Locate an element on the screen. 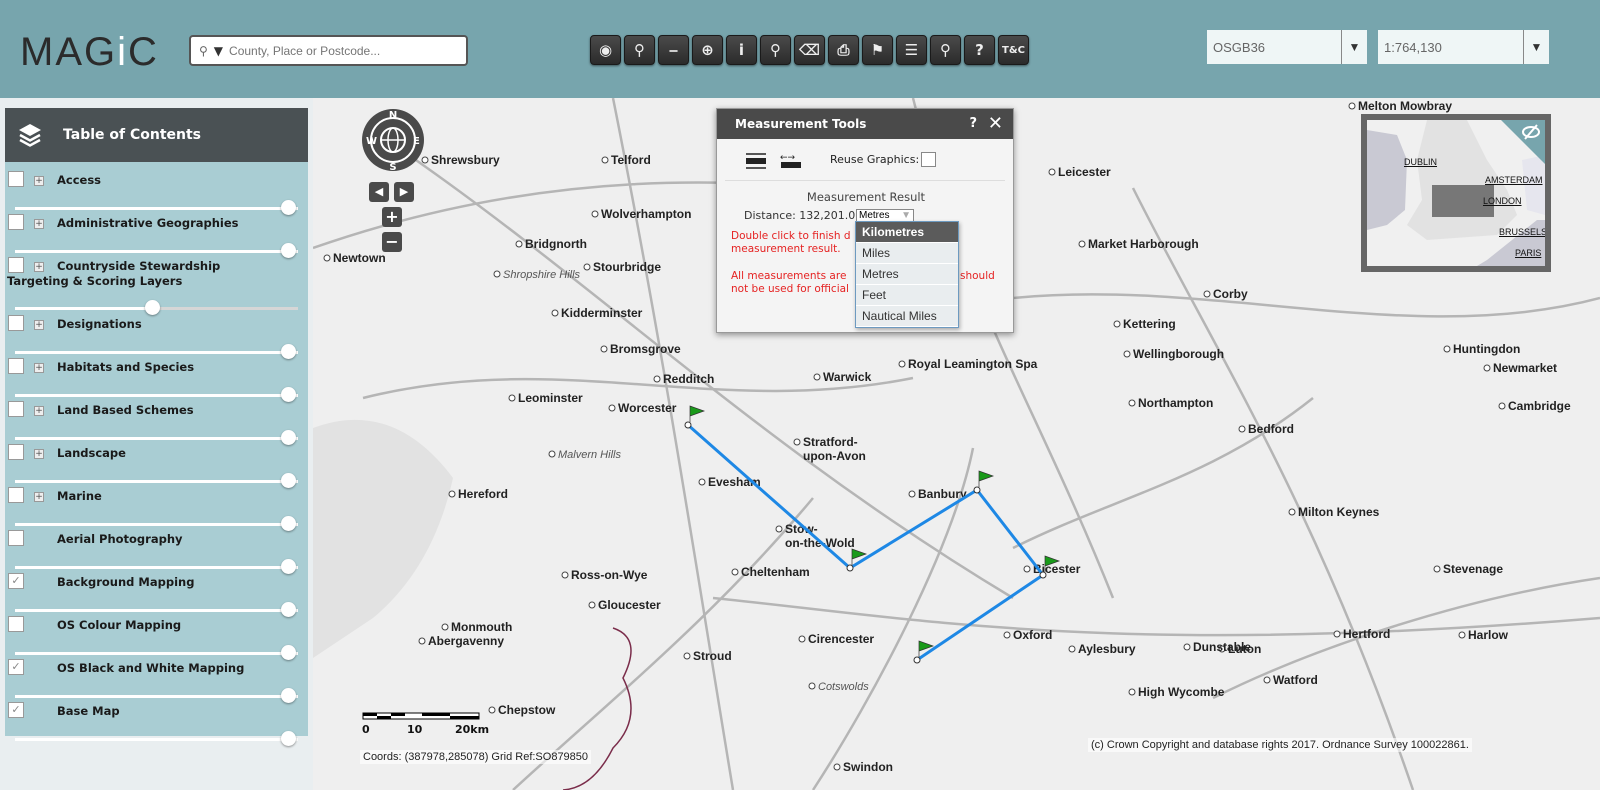 The image size is (1600, 790). opacity-slider-thumb is located at coordinates (288, 738).